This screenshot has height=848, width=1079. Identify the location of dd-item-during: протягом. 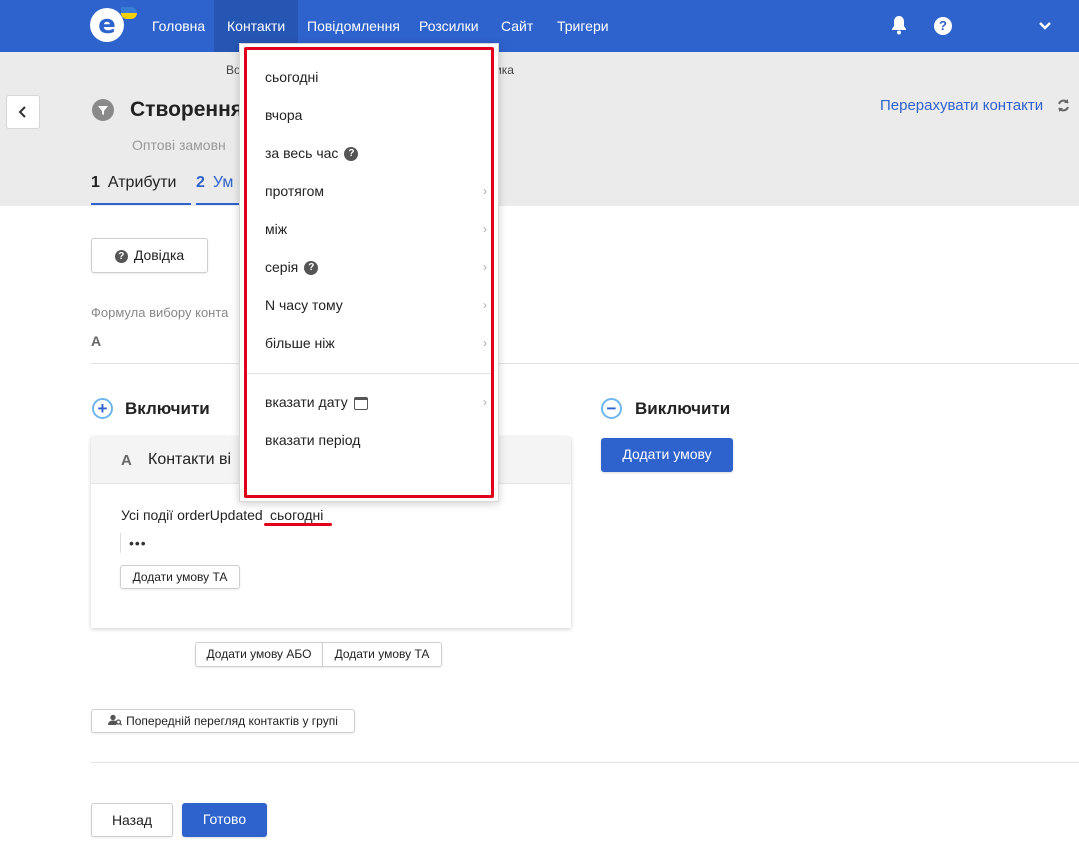
(294, 191).